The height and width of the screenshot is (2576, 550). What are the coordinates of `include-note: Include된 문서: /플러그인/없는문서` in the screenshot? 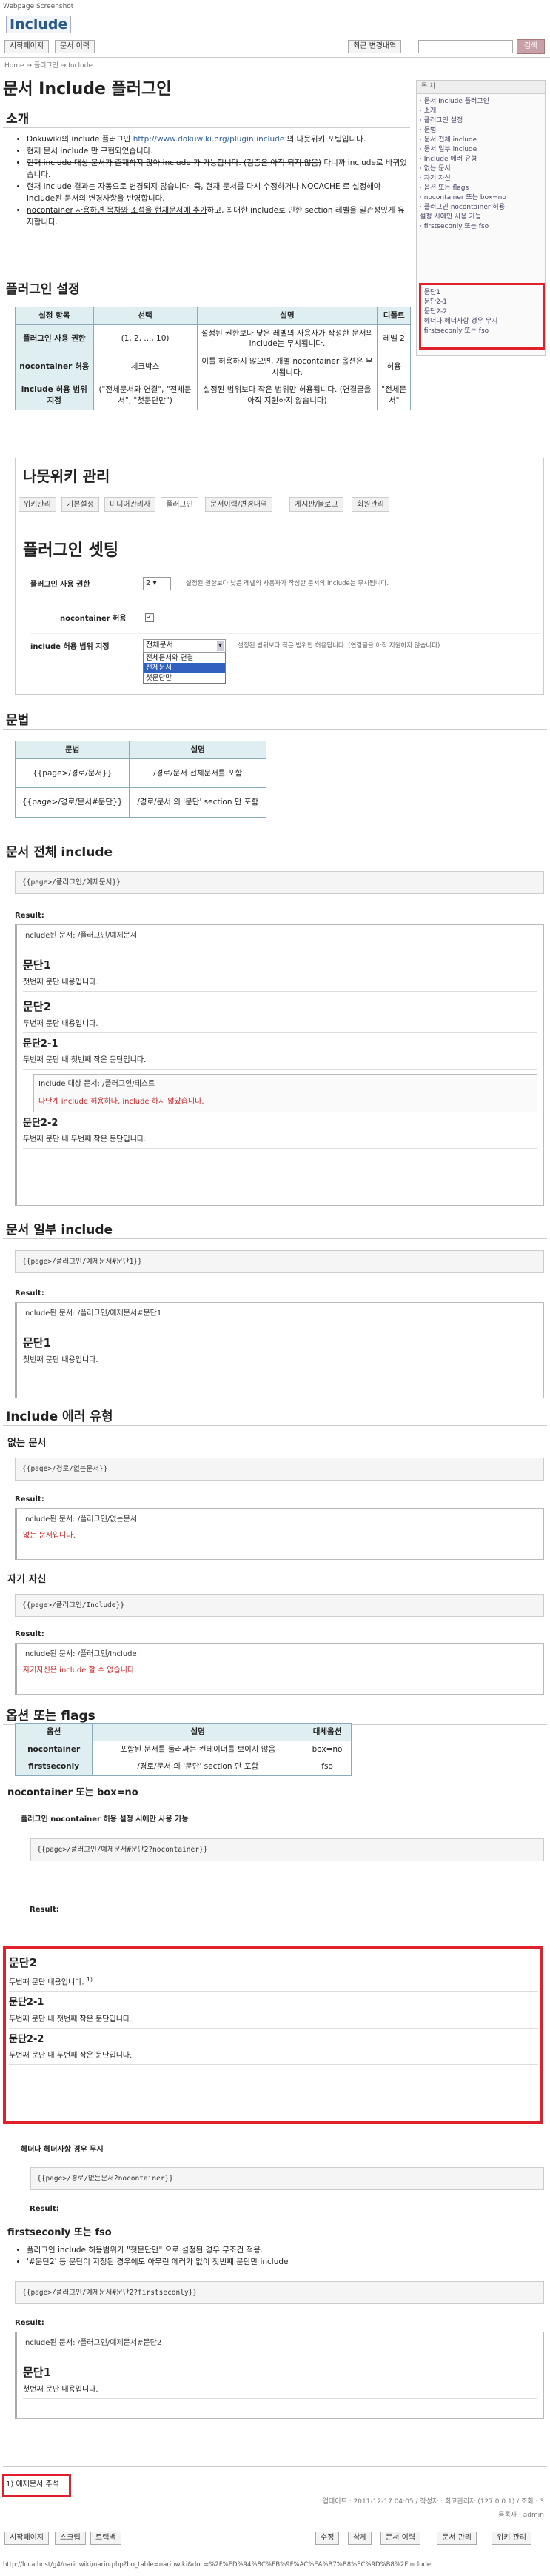 It's located at (80, 1519).